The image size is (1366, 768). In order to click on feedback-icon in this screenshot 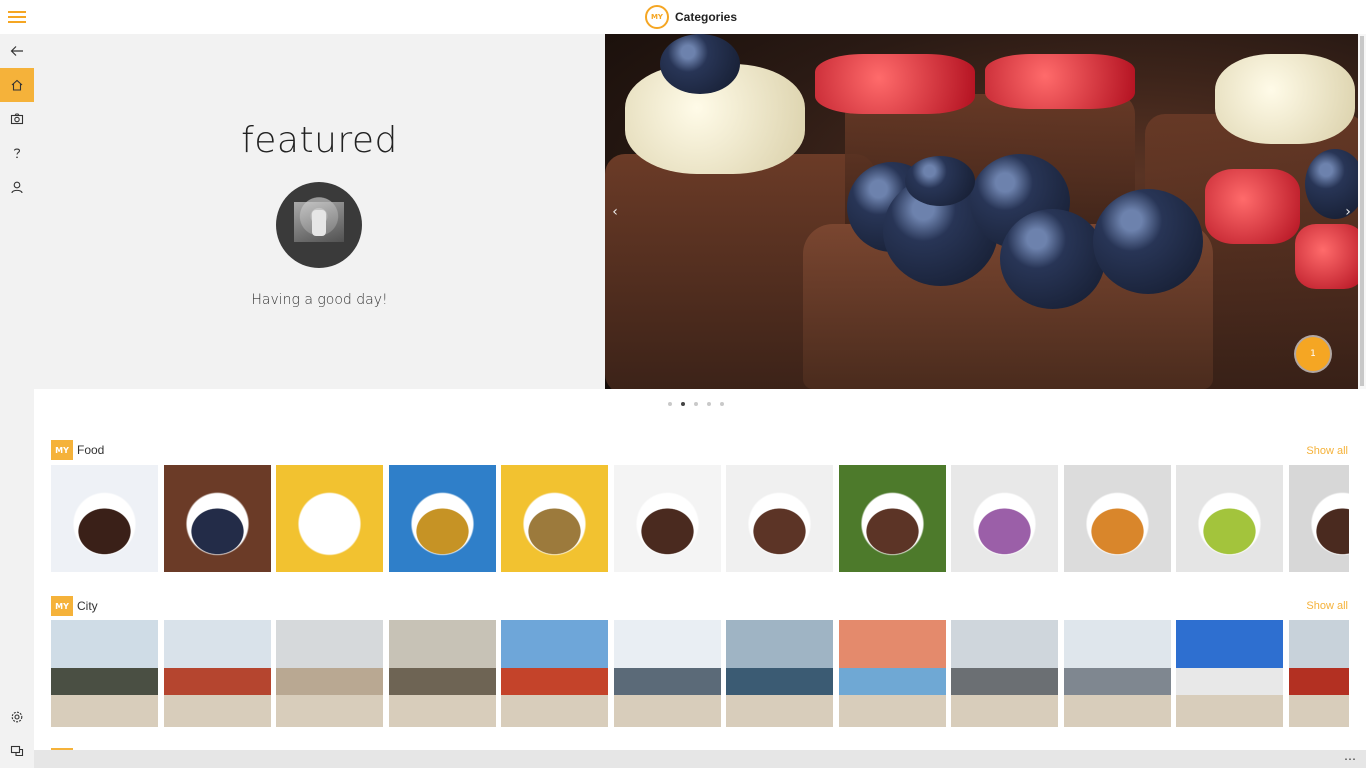, I will do `click(17, 751)`.